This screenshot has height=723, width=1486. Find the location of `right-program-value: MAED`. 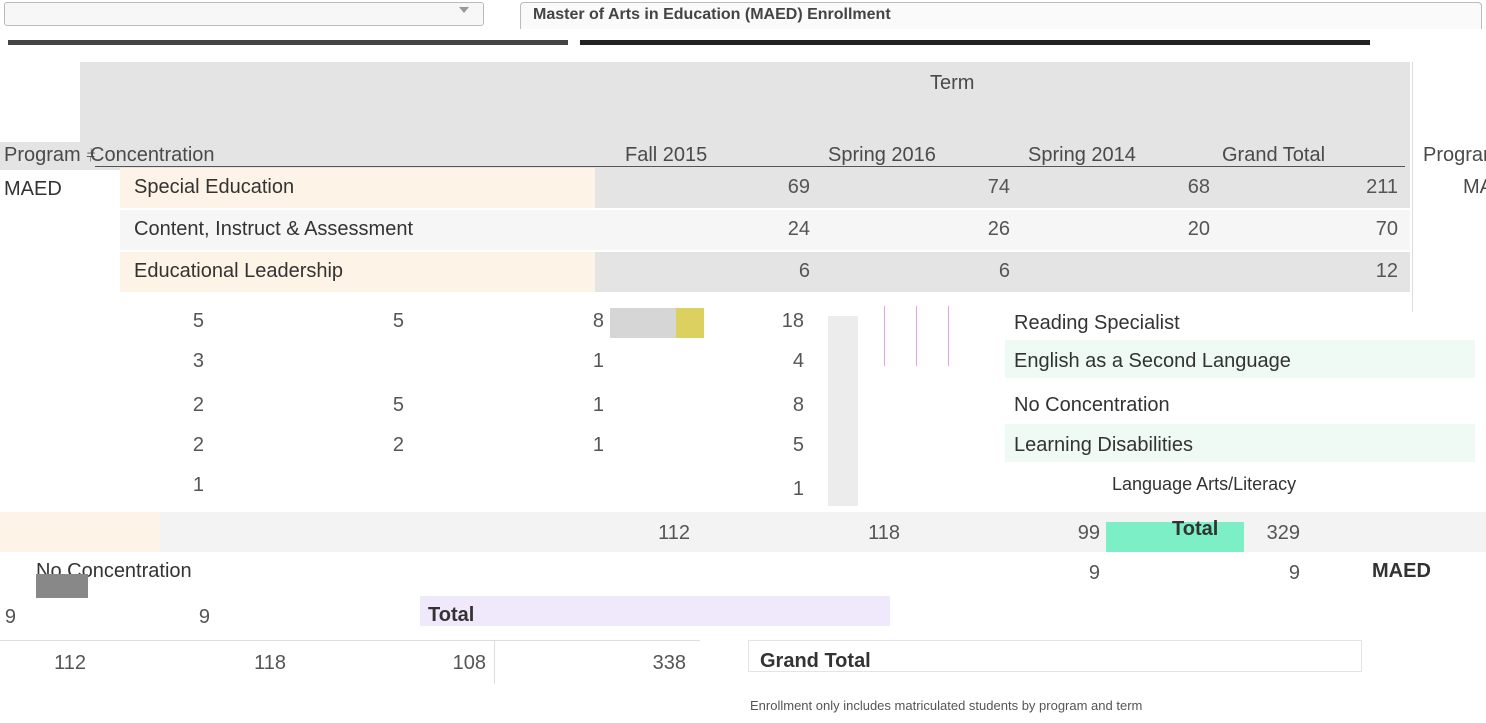

right-program-value: MAED is located at coordinates (1474, 187).